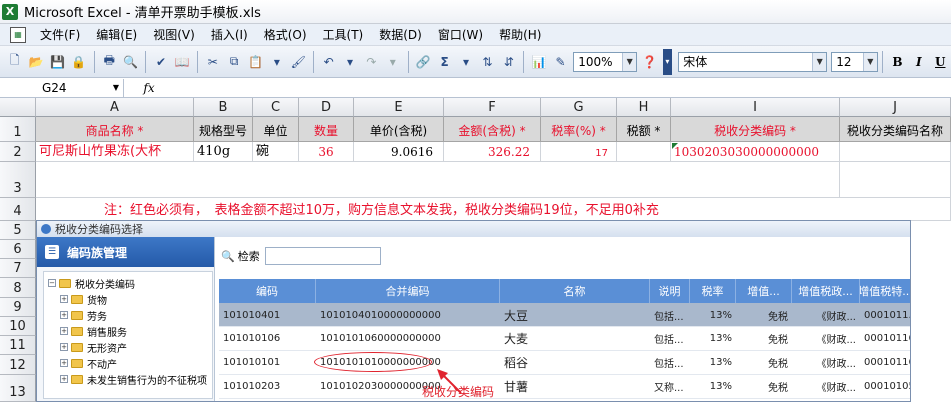  I want to click on row-header-11: 11, so click(18, 345).